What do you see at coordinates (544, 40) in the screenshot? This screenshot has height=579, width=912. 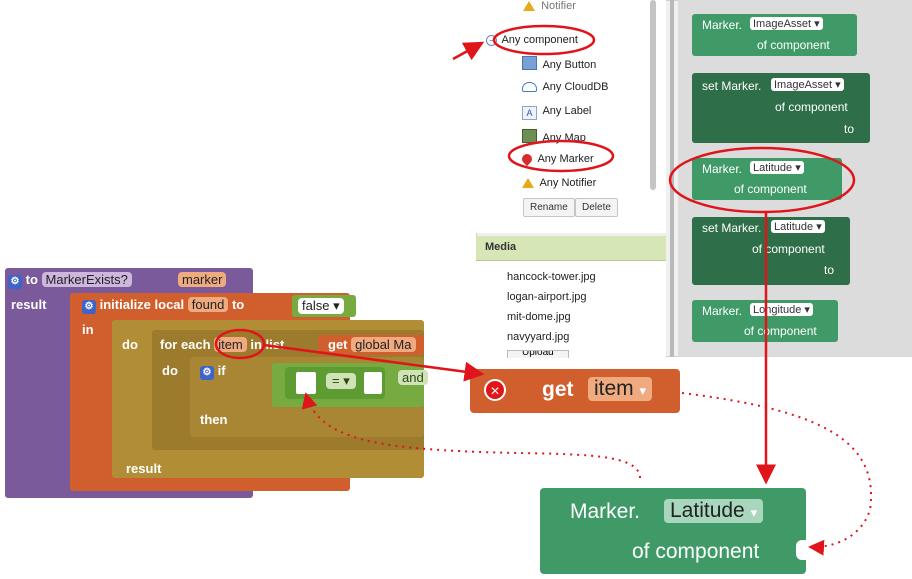 I see `highlight-ellipse-any-component` at bounding box center [544, 40].